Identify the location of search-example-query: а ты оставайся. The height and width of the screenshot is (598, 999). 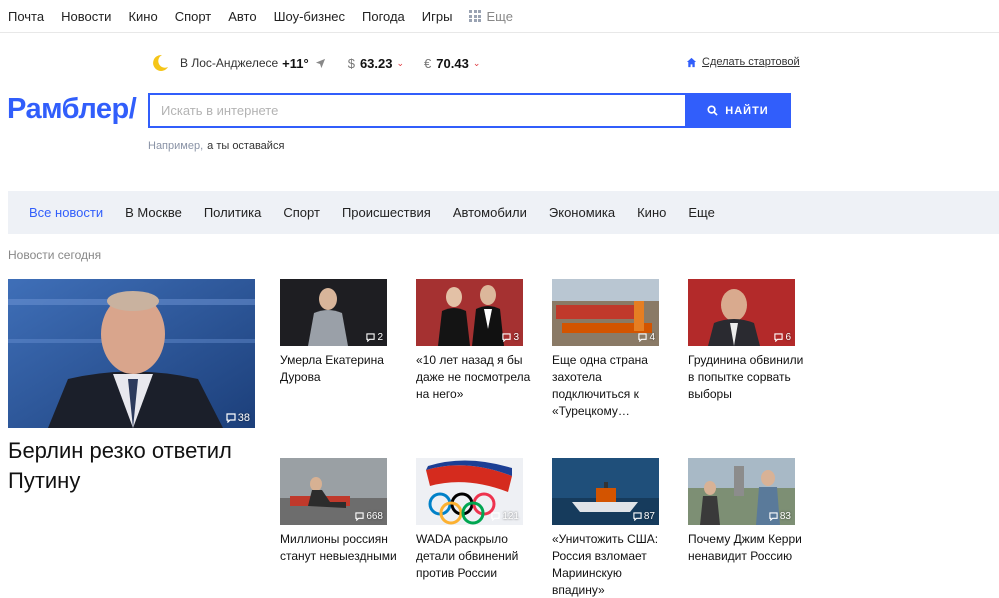
(245, 146).